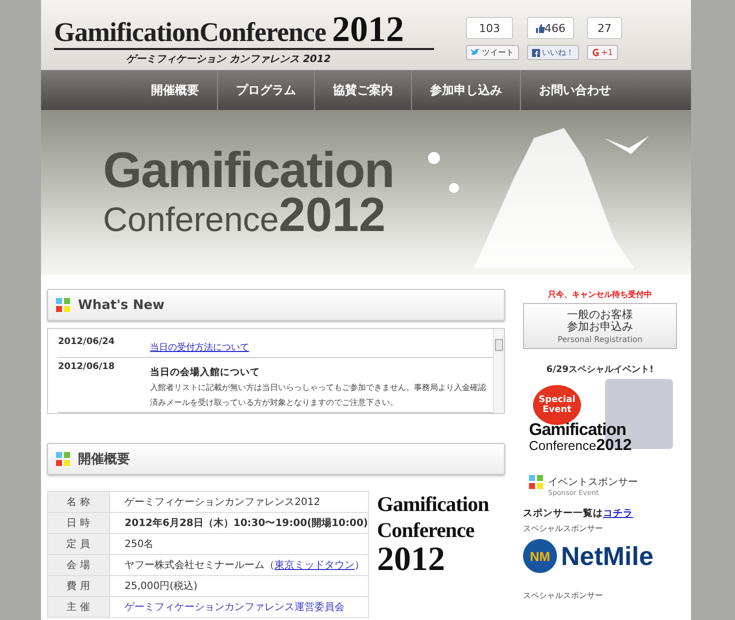 The image size is (735, 620). Describe the element at coordinates (332, 216) in the screenshot. I see `hero-year: 2012` at that location.